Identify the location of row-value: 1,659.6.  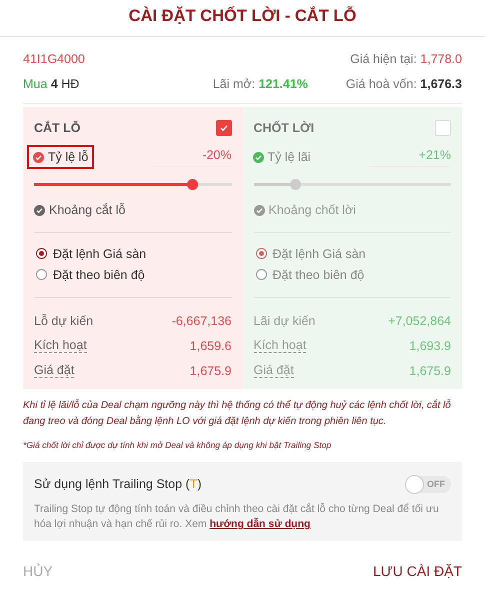
(211, 345).